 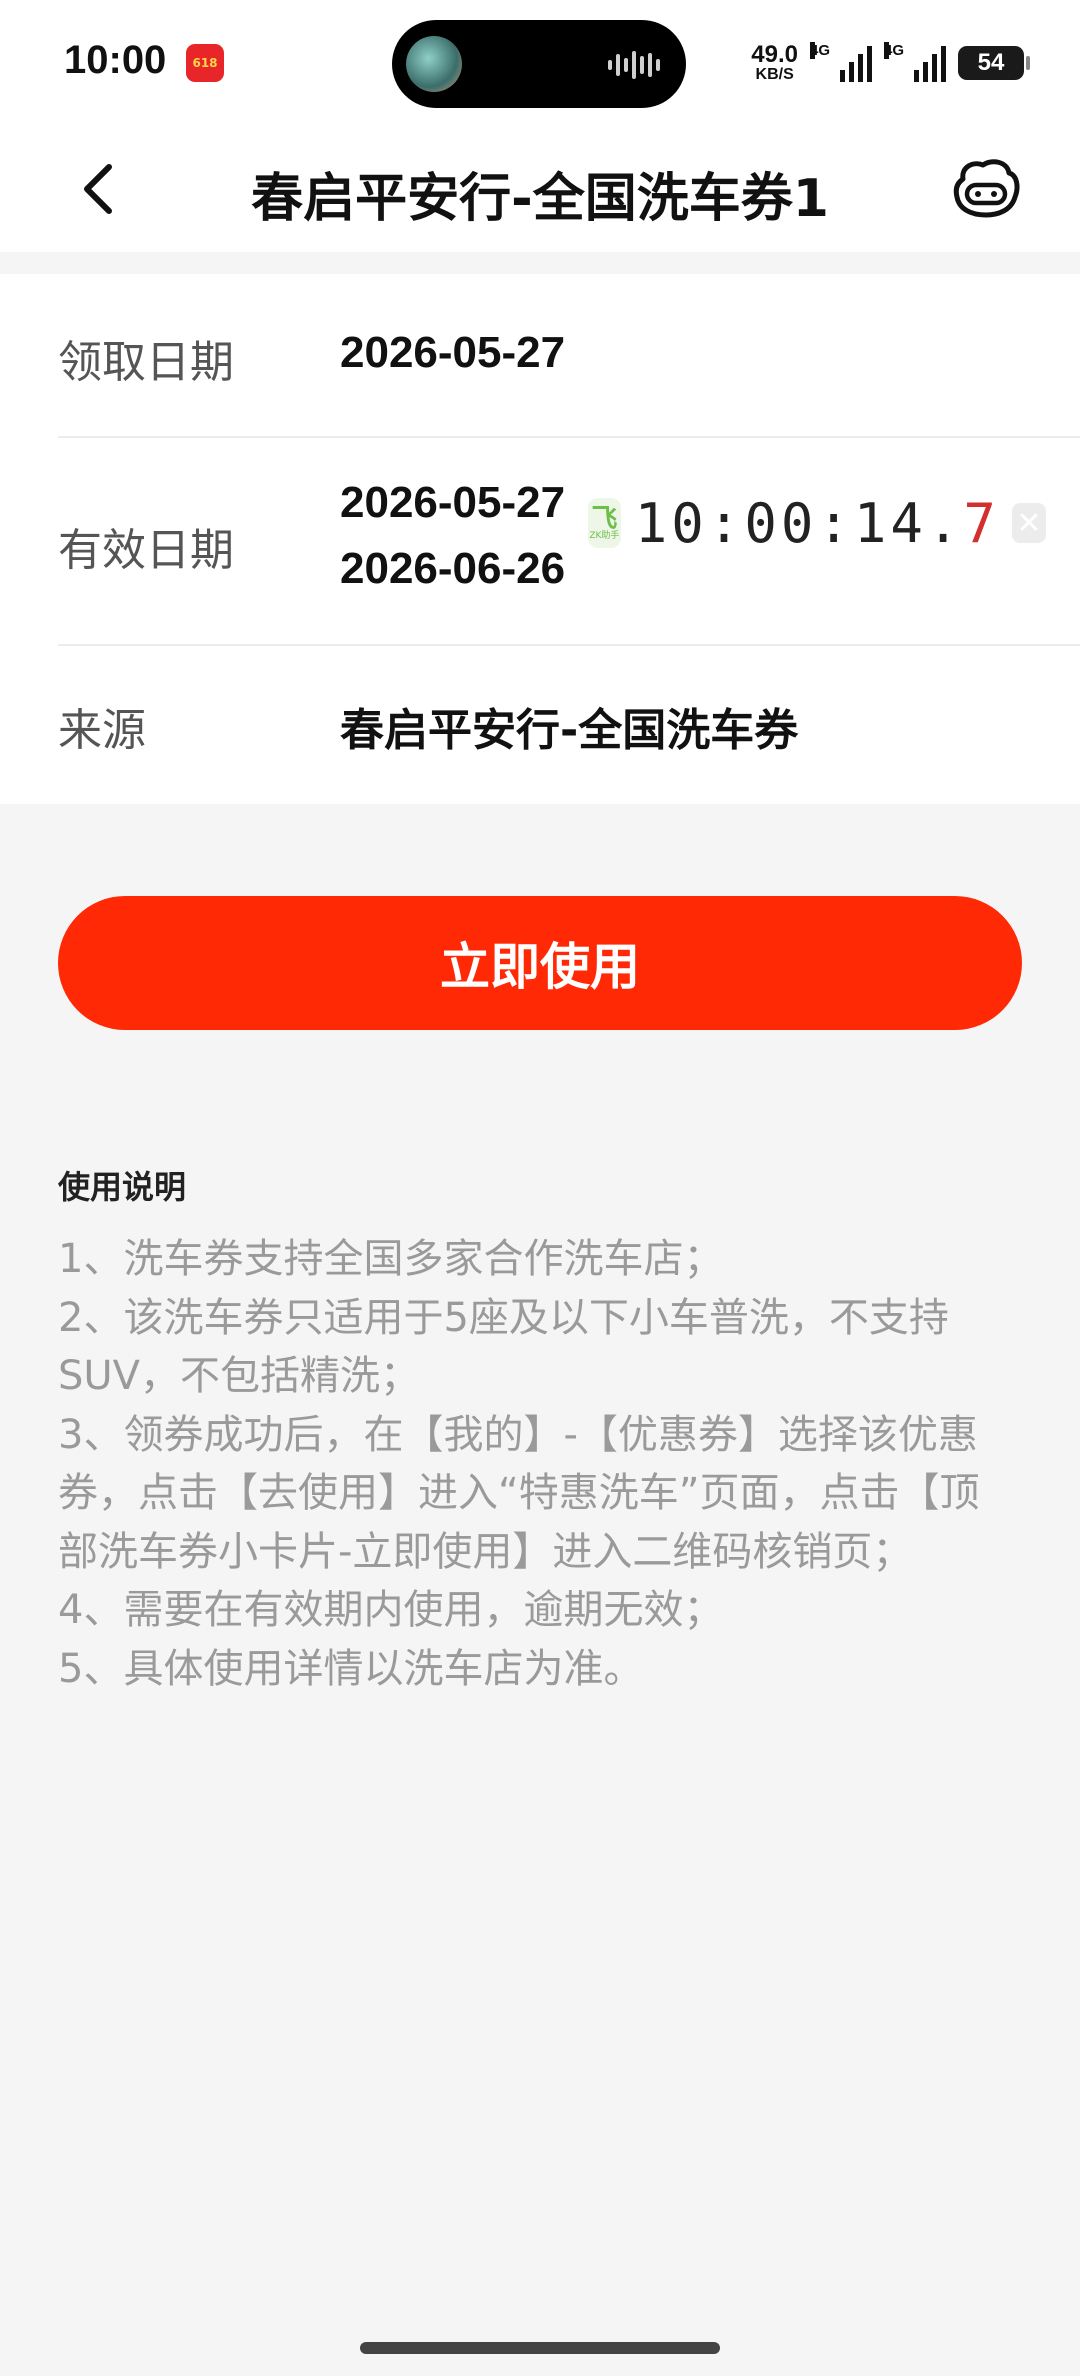 I want to click on page-title: 春启平安行-全国洗车券1, so click(x=540, y=199).